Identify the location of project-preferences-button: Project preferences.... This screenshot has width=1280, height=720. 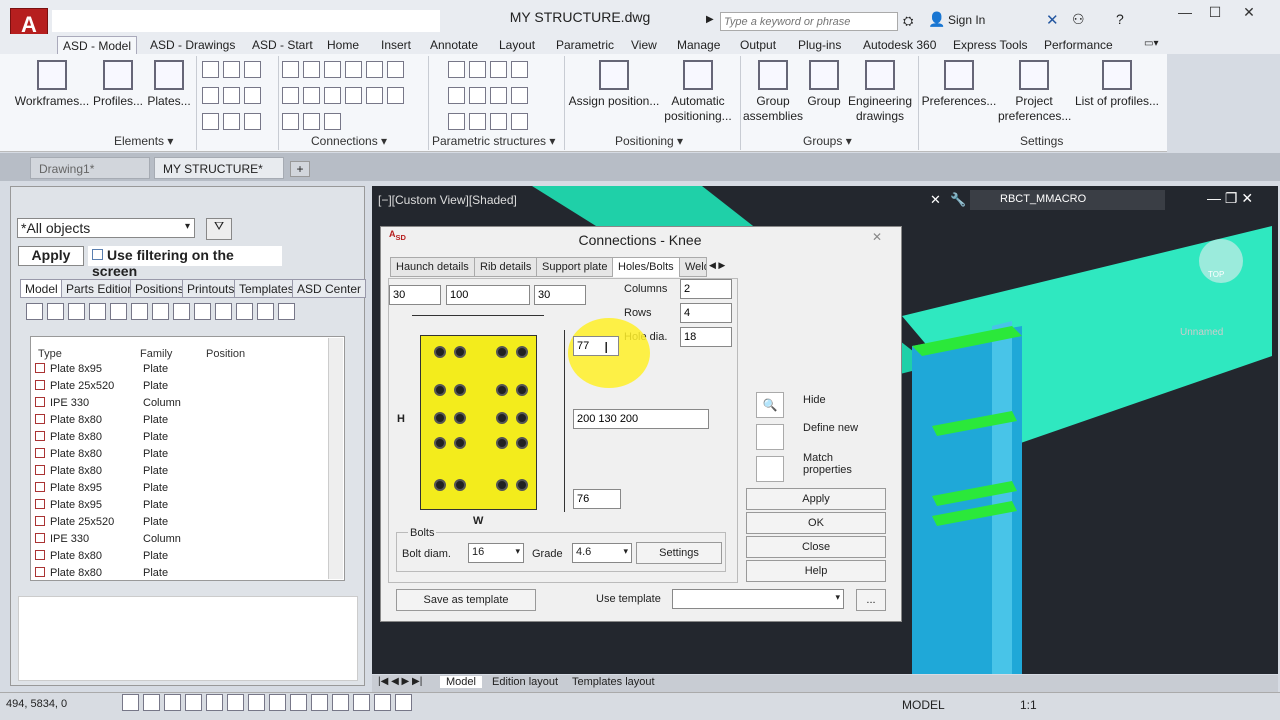
(1034, 92).